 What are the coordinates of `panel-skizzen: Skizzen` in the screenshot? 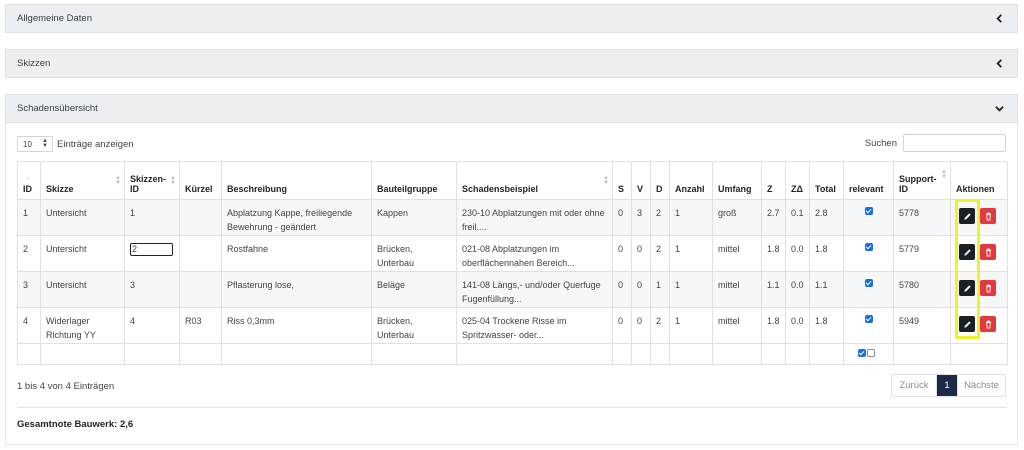 It's located at (511, 63).